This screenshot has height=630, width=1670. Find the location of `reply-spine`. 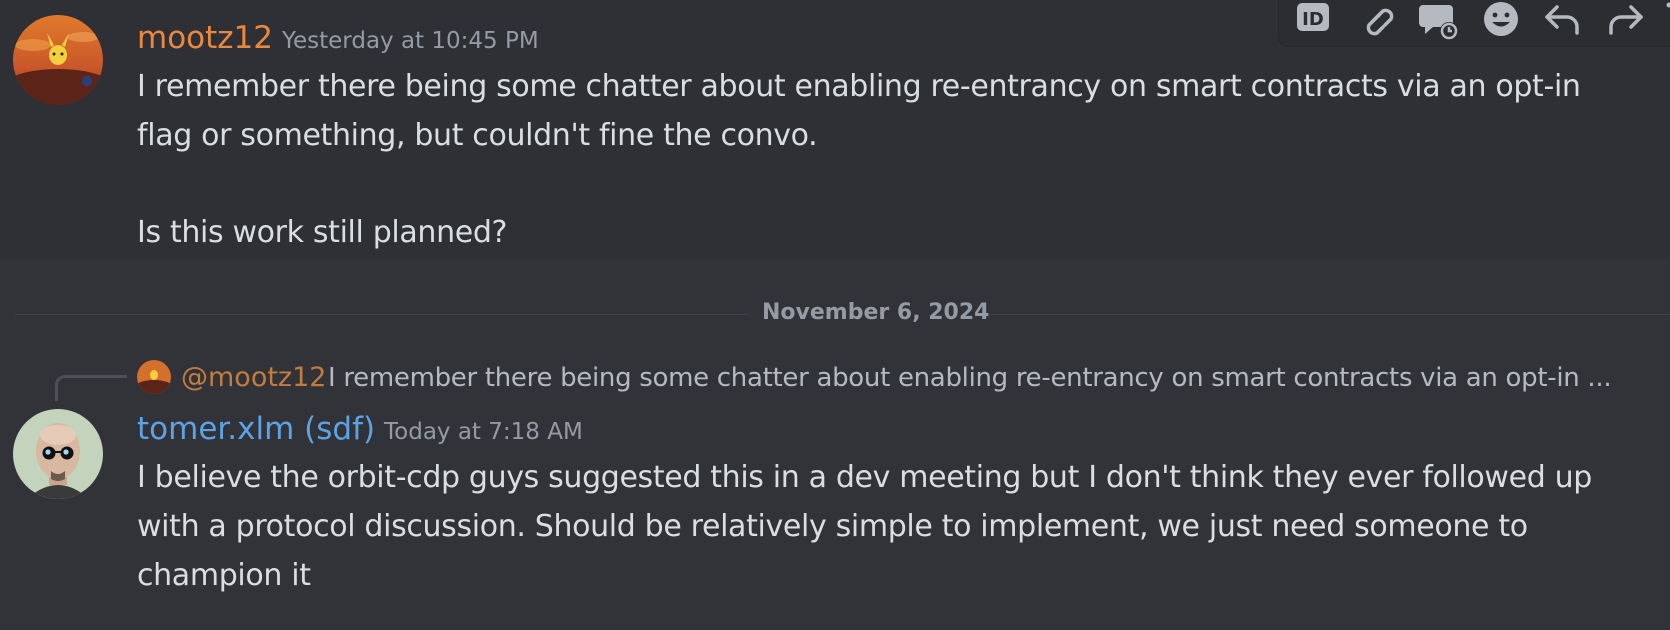

reply-spine is located at coordinates (91, 388).